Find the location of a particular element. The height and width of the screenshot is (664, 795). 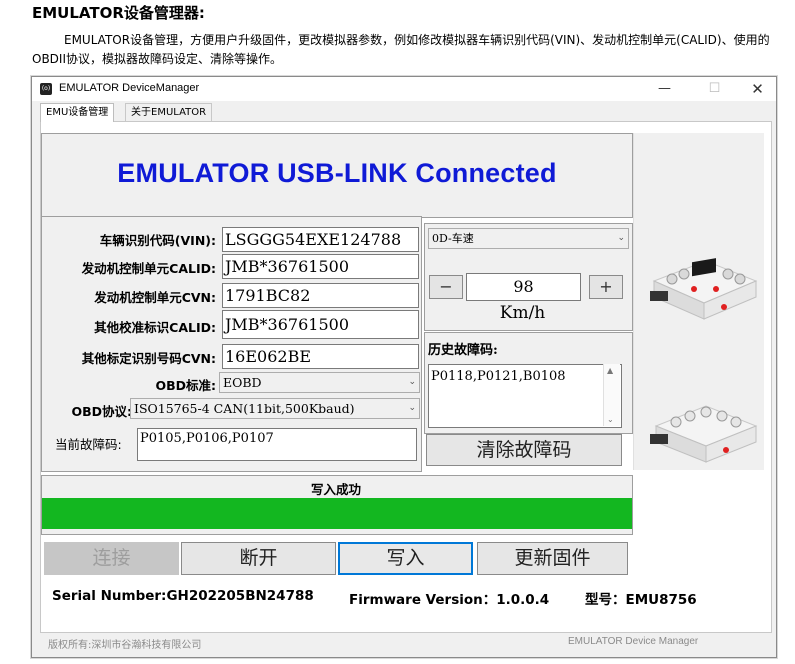

update-firmware-button: 更新固件 is located at coordinates (552, 558).